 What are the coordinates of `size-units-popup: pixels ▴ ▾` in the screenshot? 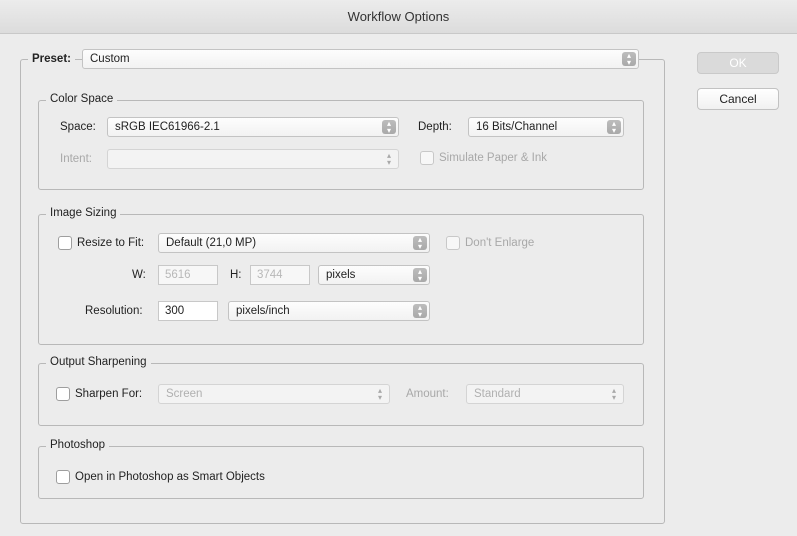 It's located at (374, 275).